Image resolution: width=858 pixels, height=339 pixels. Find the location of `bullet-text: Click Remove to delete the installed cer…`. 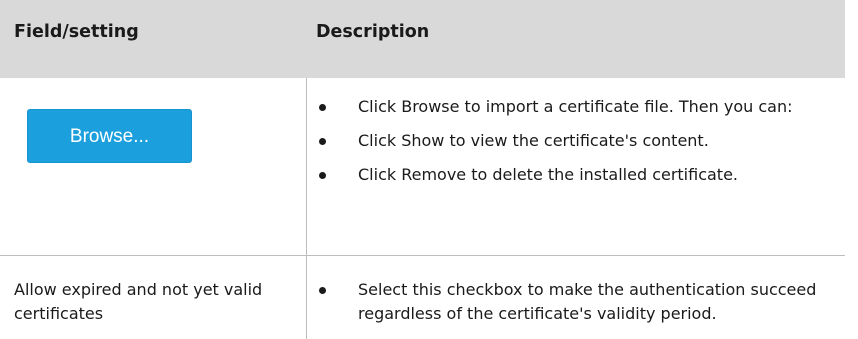

bullet-text: Click Remove to delete the installed cer… is located at coordinates (548, 174).